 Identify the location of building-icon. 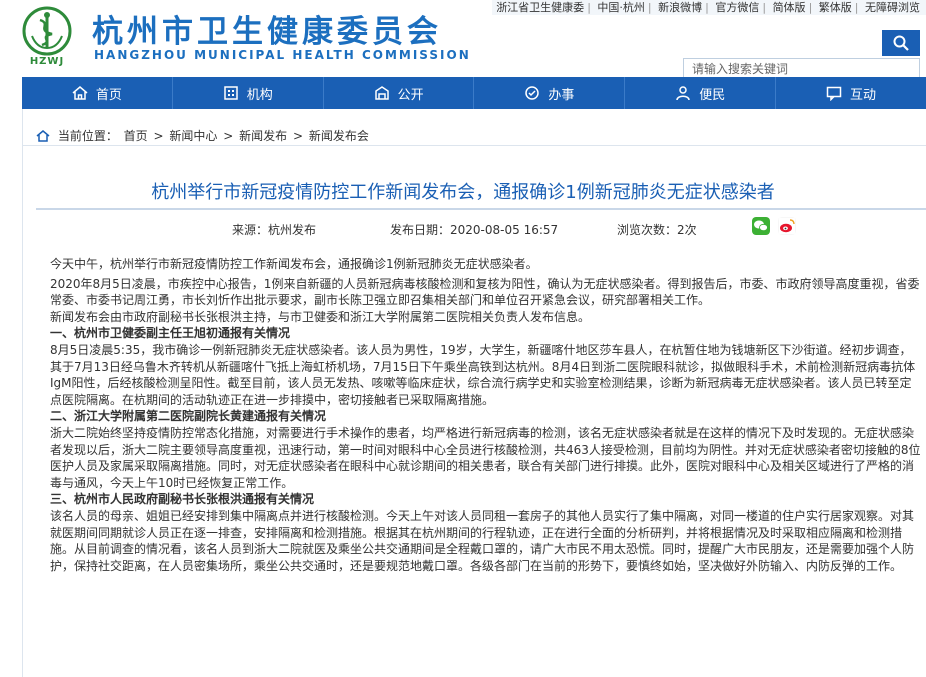
(230, 93).